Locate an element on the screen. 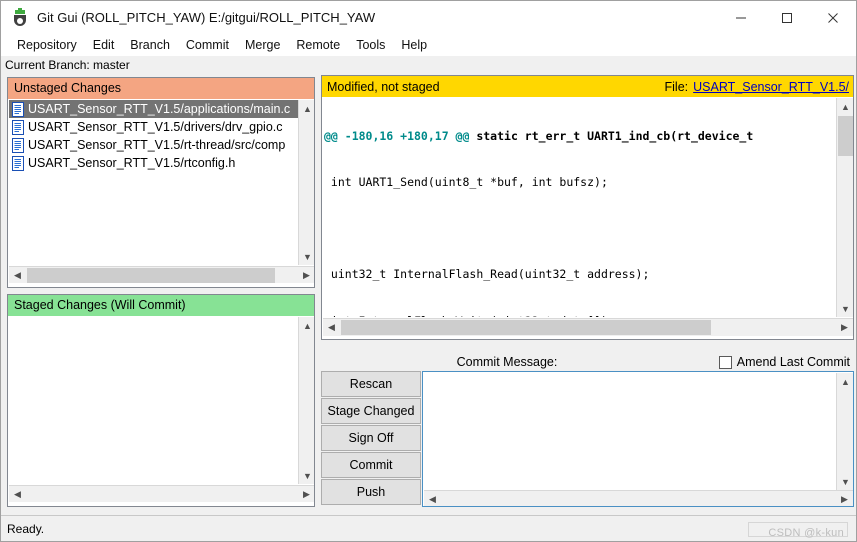 This screenshot has height=542, width=857. commit-message-input: ▲ ▼ ◀ ▶ is located at coordinates (638, 439).